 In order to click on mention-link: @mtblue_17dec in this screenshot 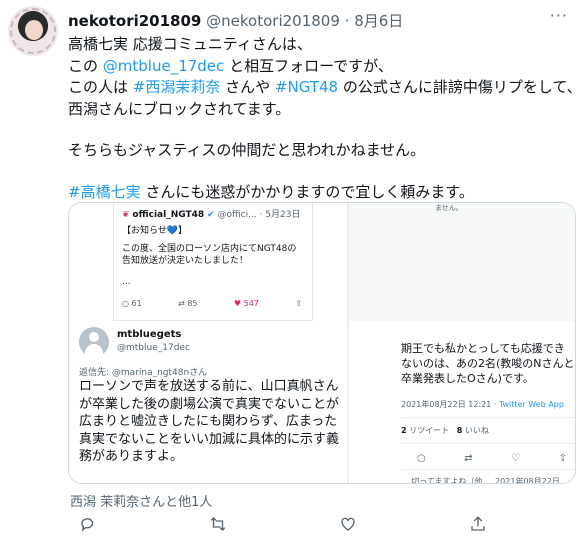, I will do `click(164, 66)`.